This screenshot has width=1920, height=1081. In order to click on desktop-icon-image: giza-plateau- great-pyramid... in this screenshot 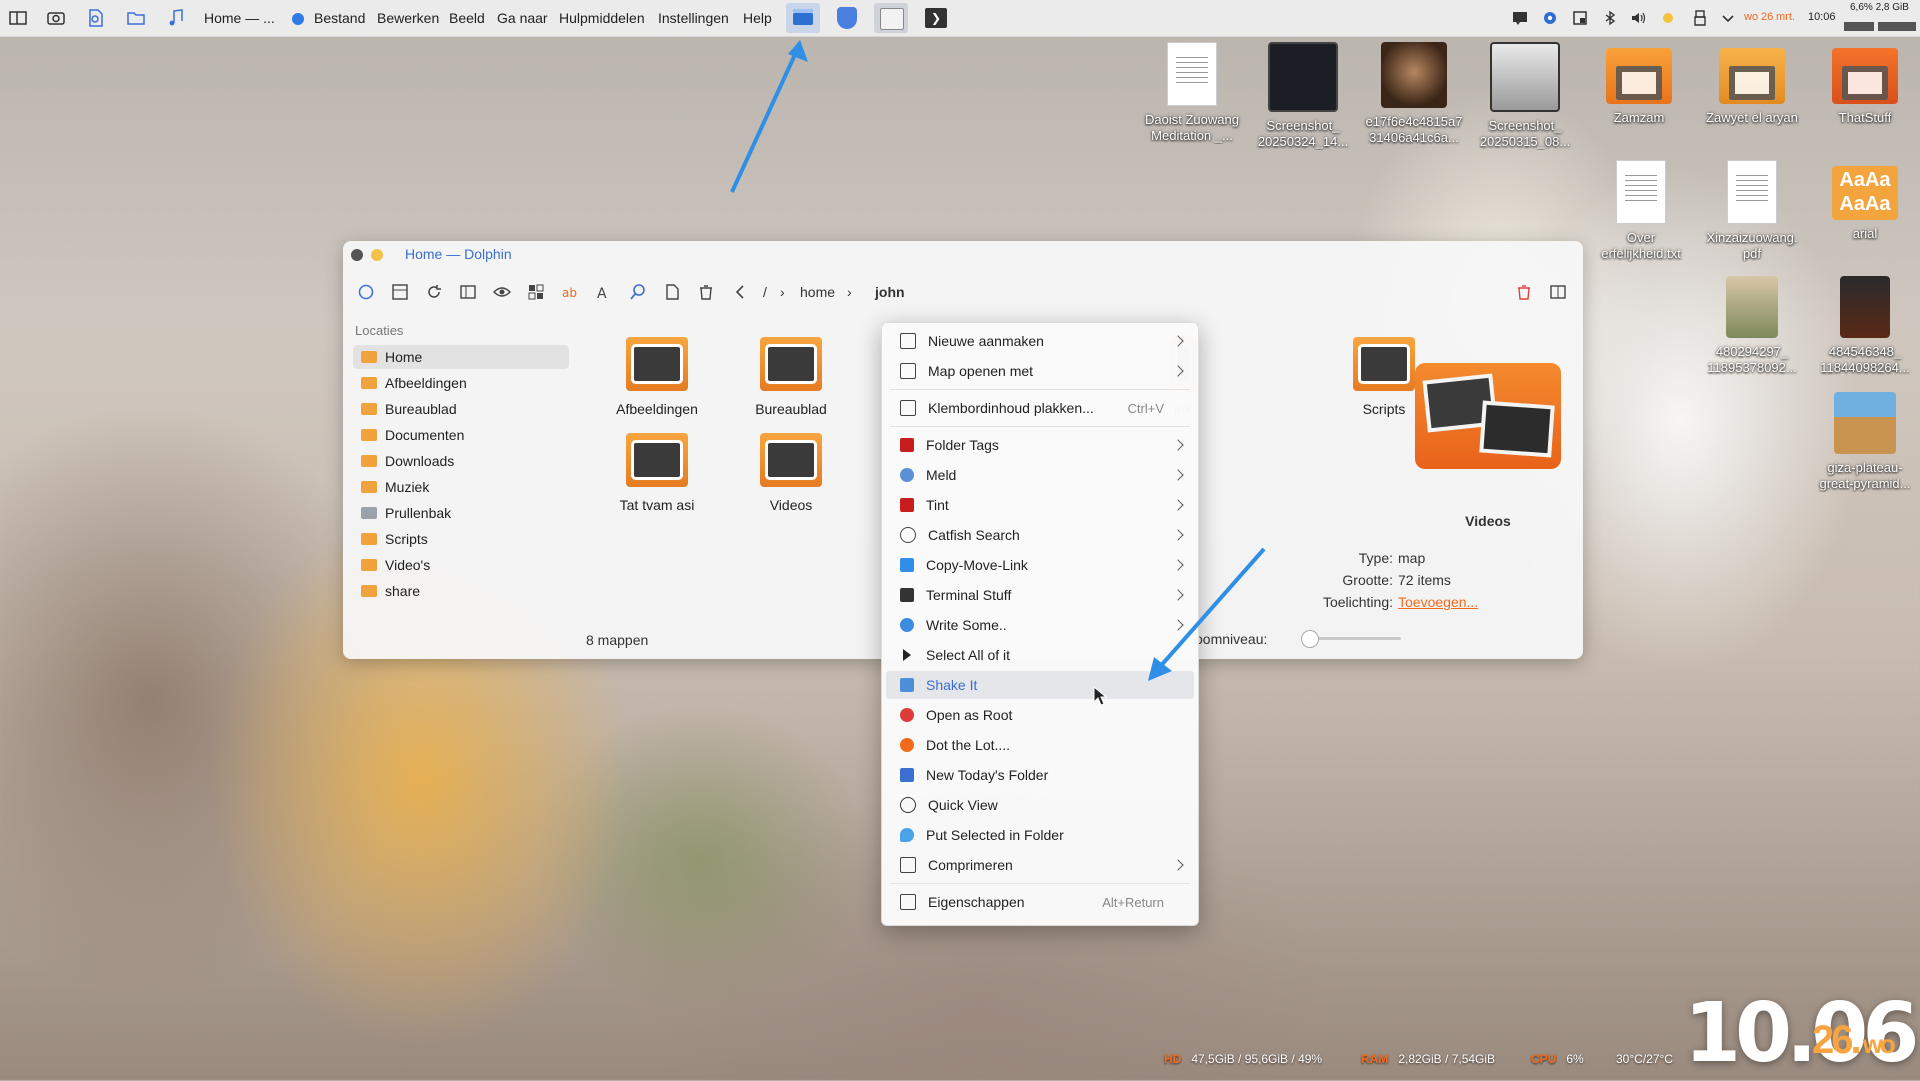, I will do `click(1865, 442)`.